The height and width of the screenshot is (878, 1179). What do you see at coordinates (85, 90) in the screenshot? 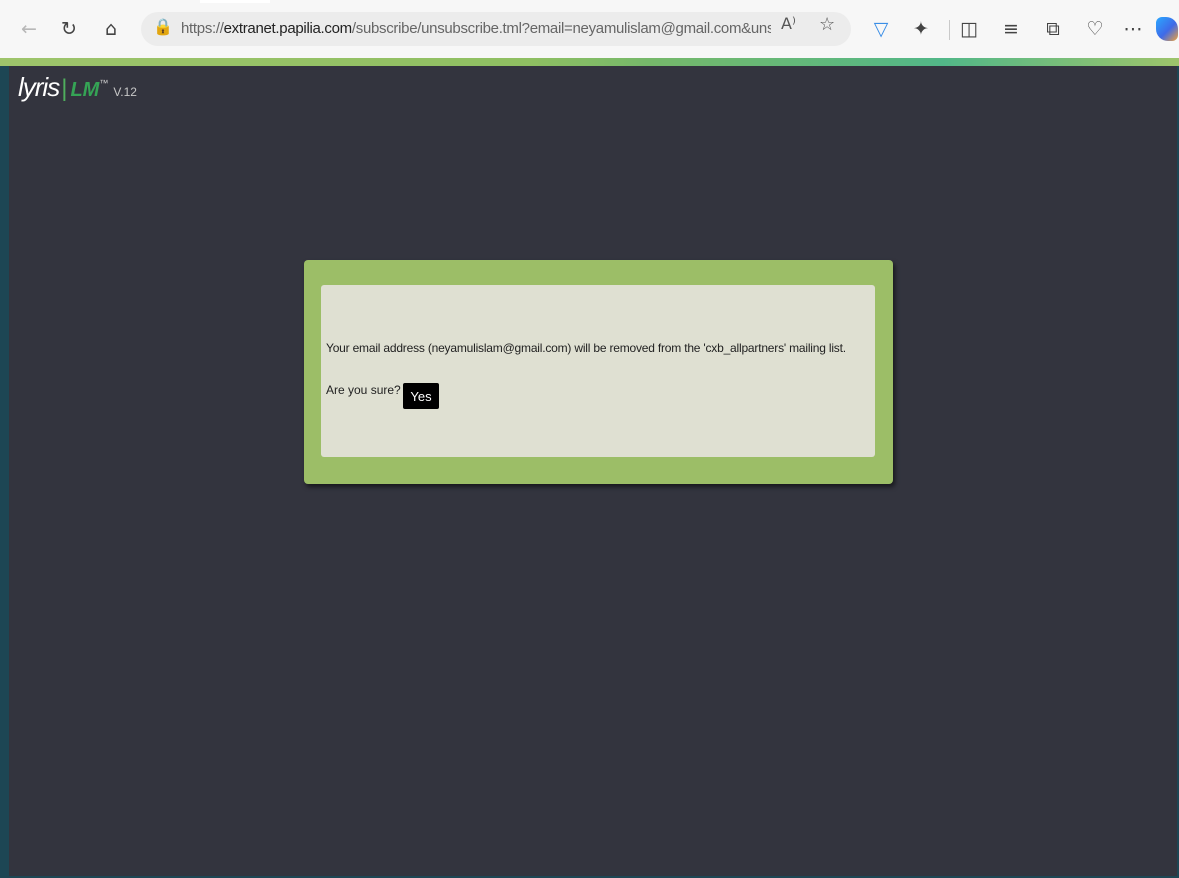
I see `logo-lm-text: LM` at bounding box center [85, 90].